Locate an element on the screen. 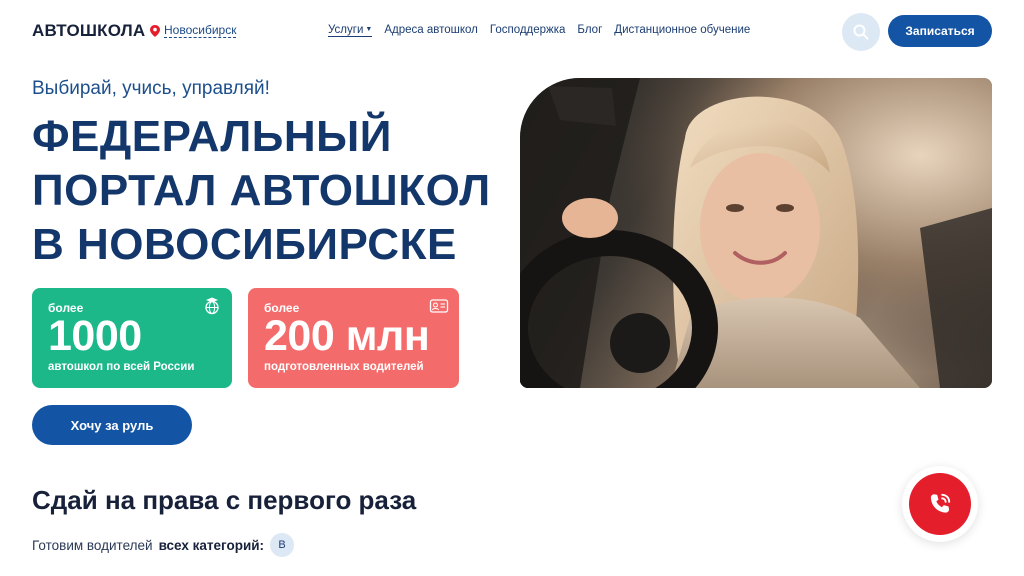  stat-caption: автошкол по всей России is located at coordinates (121, 367).